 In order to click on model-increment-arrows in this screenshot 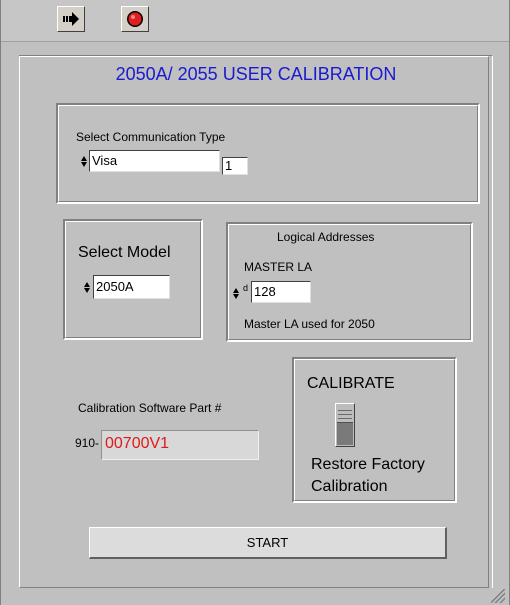, I will do `click(87, 287)`.